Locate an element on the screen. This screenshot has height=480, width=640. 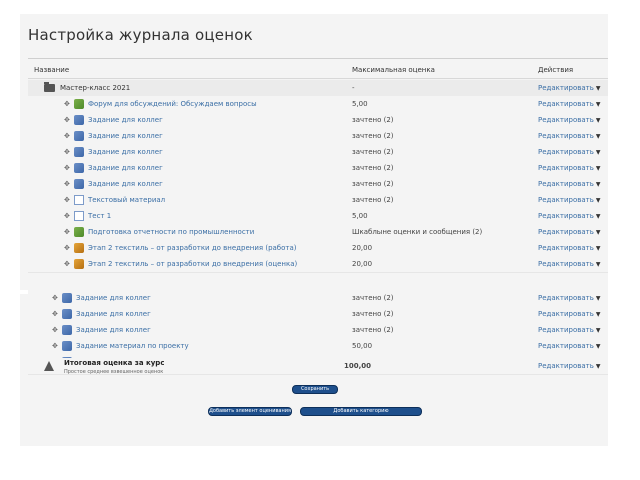
column-header-max-grade: Максимальная оценка is located at coordinates (393, 70).